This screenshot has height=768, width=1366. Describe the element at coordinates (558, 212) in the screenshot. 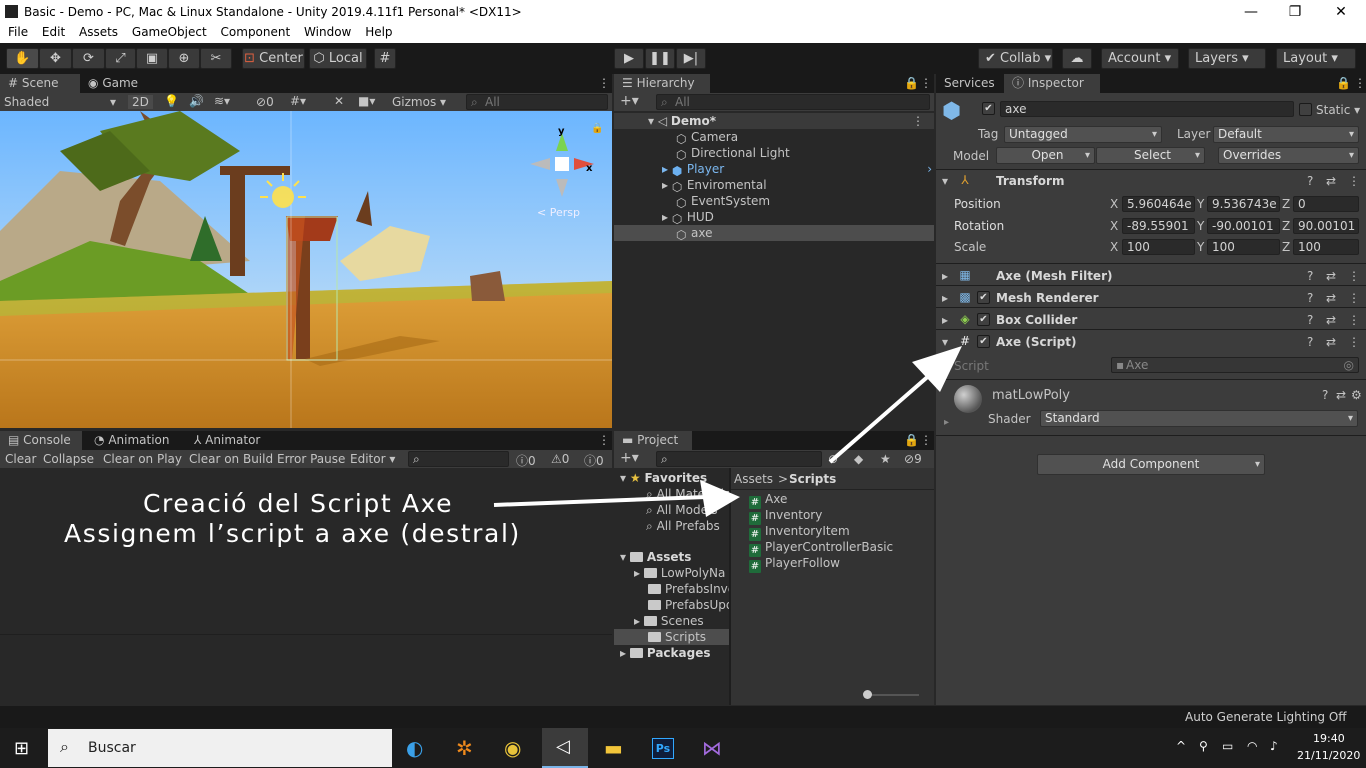

I see `persp-label: < Persp` at that location.